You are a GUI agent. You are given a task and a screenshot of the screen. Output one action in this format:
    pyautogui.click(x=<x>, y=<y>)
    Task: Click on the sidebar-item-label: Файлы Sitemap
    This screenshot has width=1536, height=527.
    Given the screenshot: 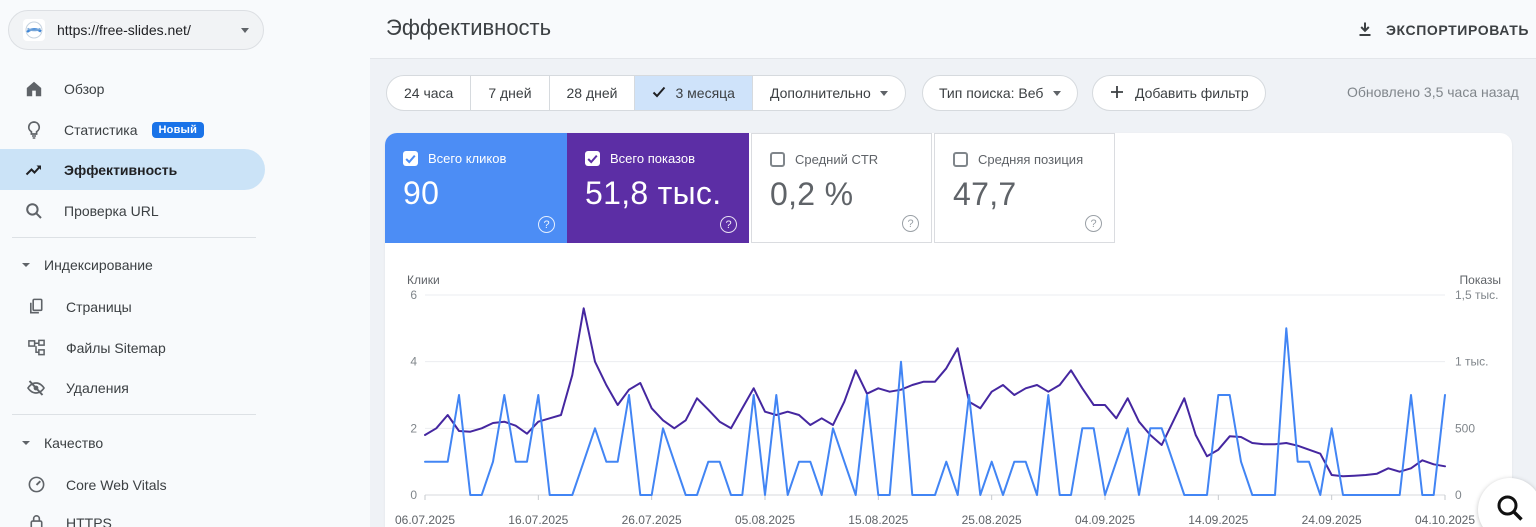 What is the action you would take?
    pyautogui.click(x=116, y=347)
    